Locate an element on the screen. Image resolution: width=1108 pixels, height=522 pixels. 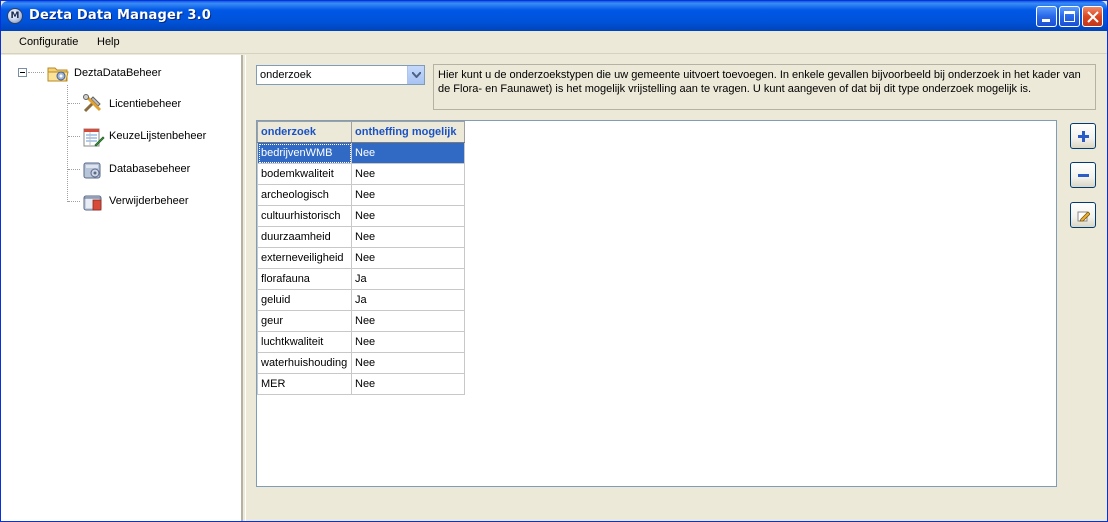
cell-onderzoek: duurzaamheid is located at coordinates (304, 237).